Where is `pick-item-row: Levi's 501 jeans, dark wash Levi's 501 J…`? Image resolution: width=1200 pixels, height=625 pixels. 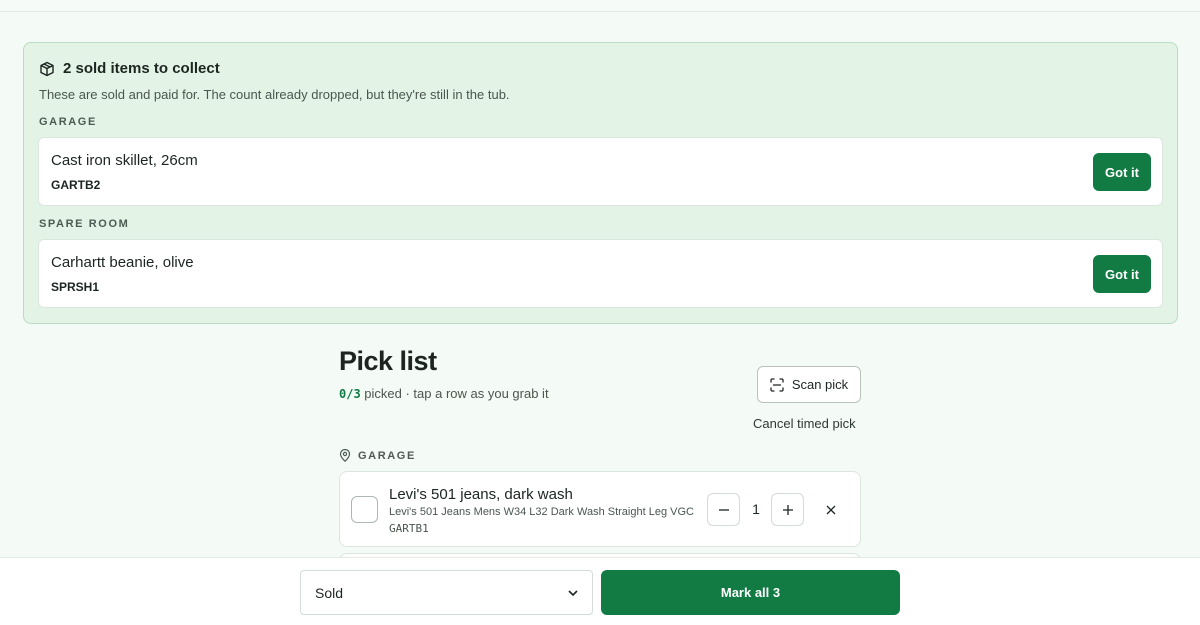 pick-item-row: Levi's 501 jeans, dark wash Levi's 501 J… is located at coordinates (600, 509).